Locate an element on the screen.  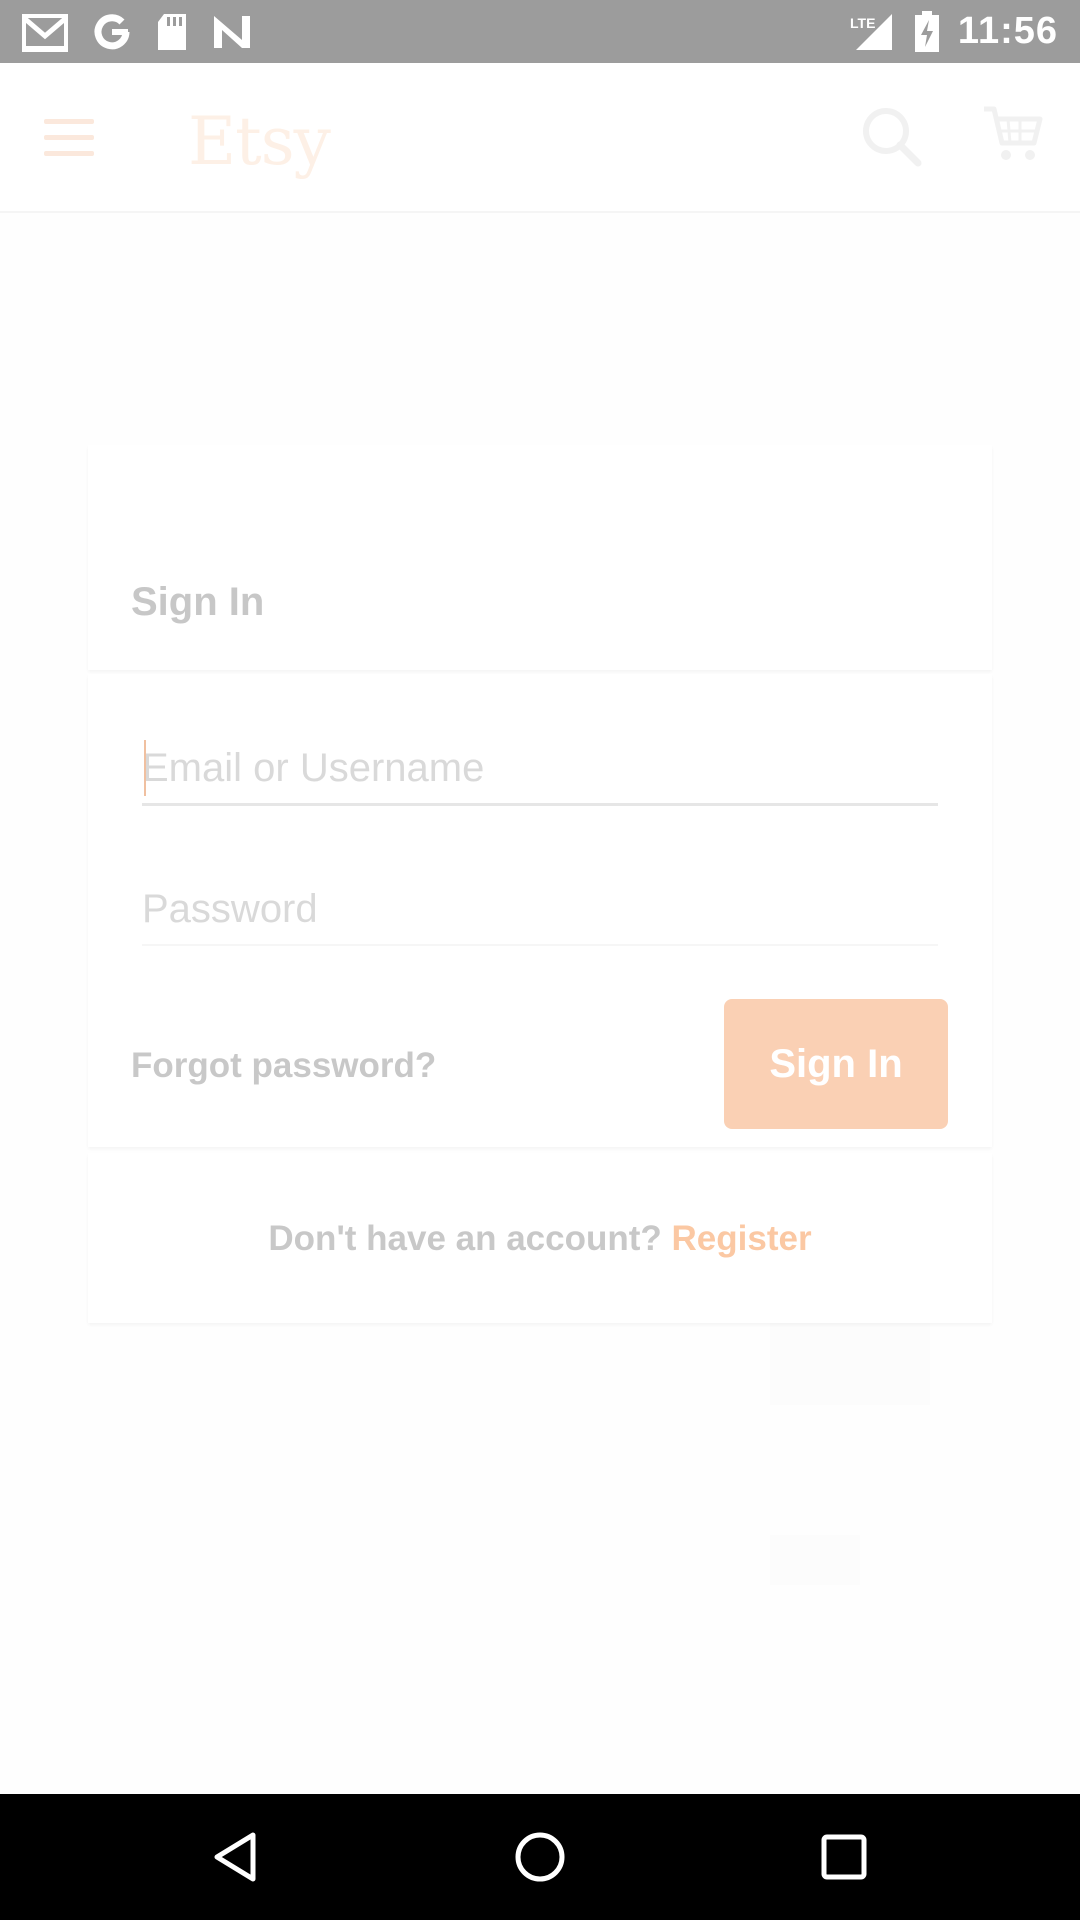
register-card: Don't have an account? Register is located at coordinates (540, 1238).